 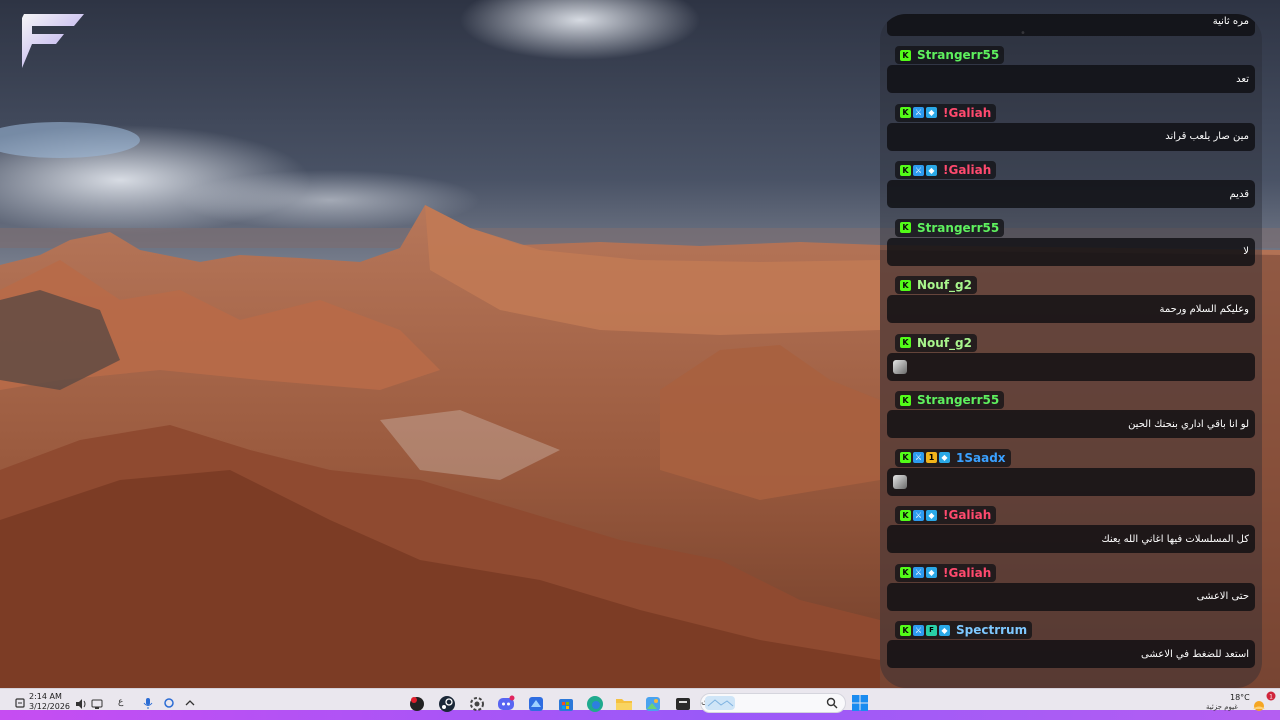 I want to click on chat-message-header: K ⚔ F ◆ Spectrrum, so click(x=964, y=630).